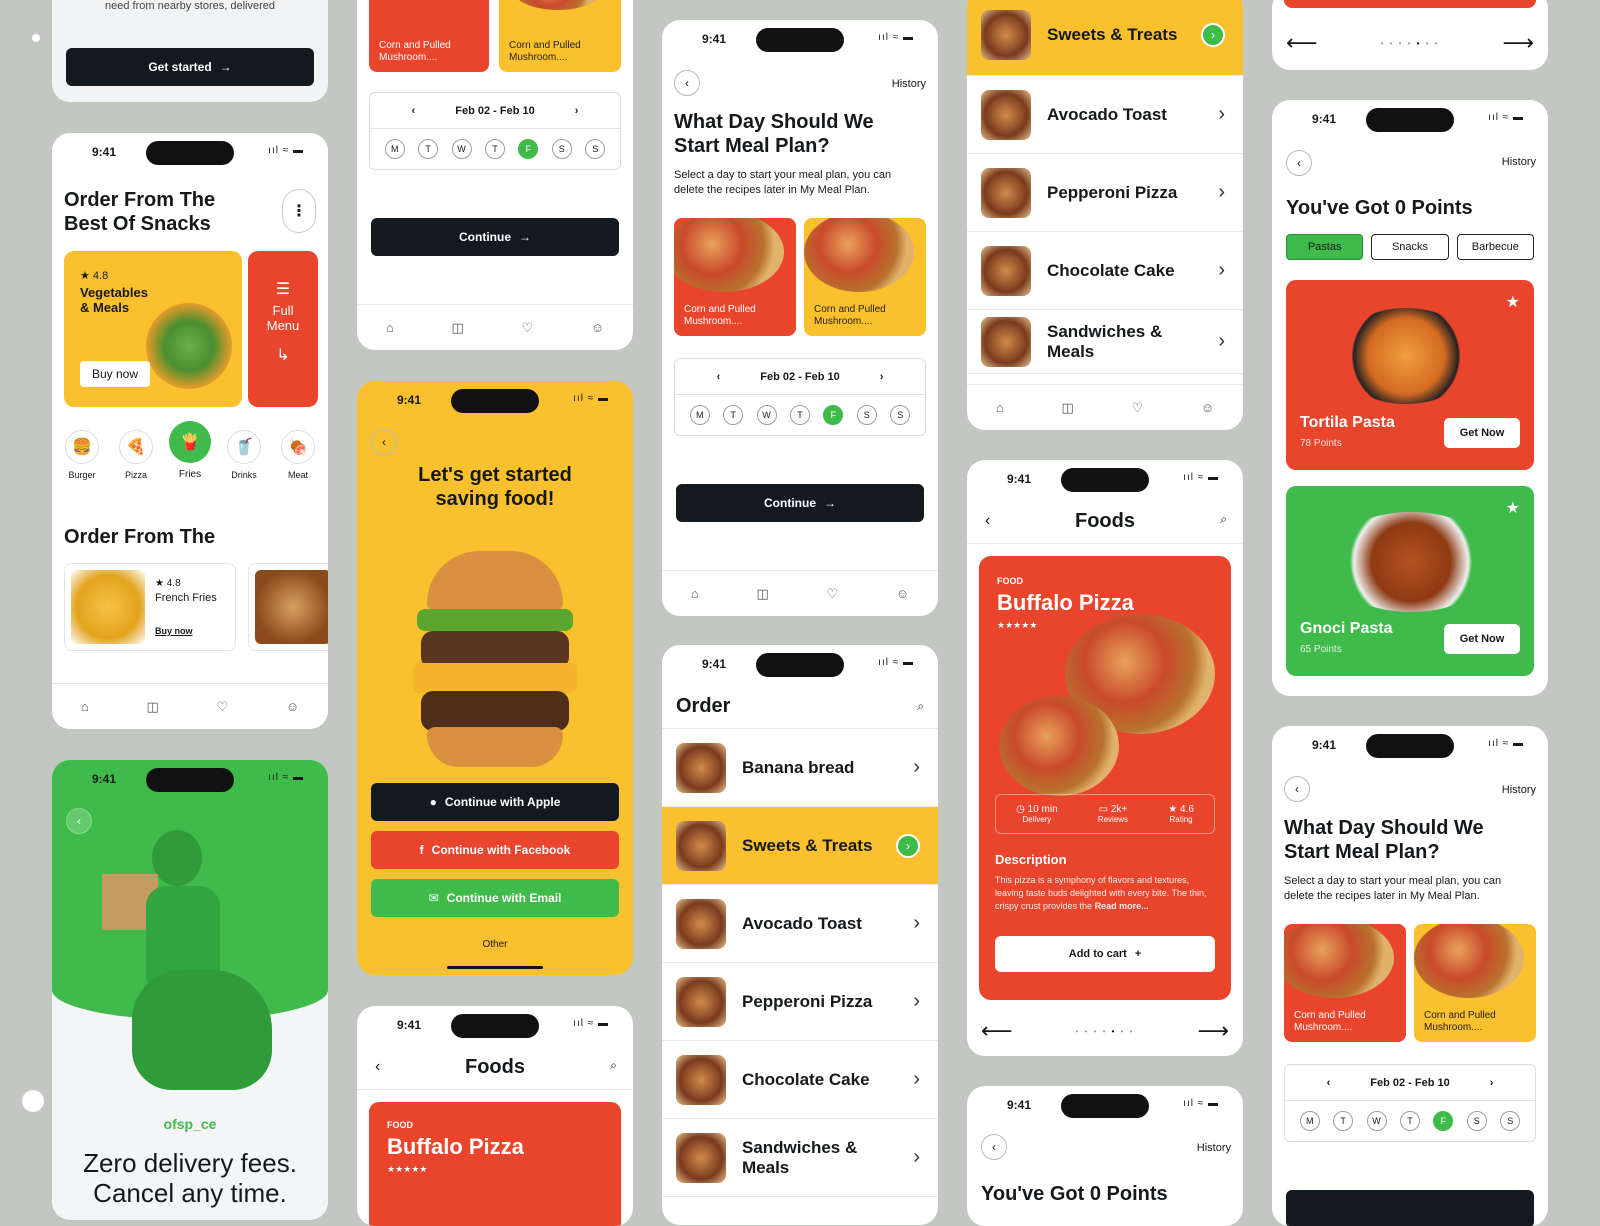 The image size is (1600, 1226). What do you see at coordinates (800, 768) in the screenshot?
I see `list-item: Banana bread ›` at bounding box center [800, 768].